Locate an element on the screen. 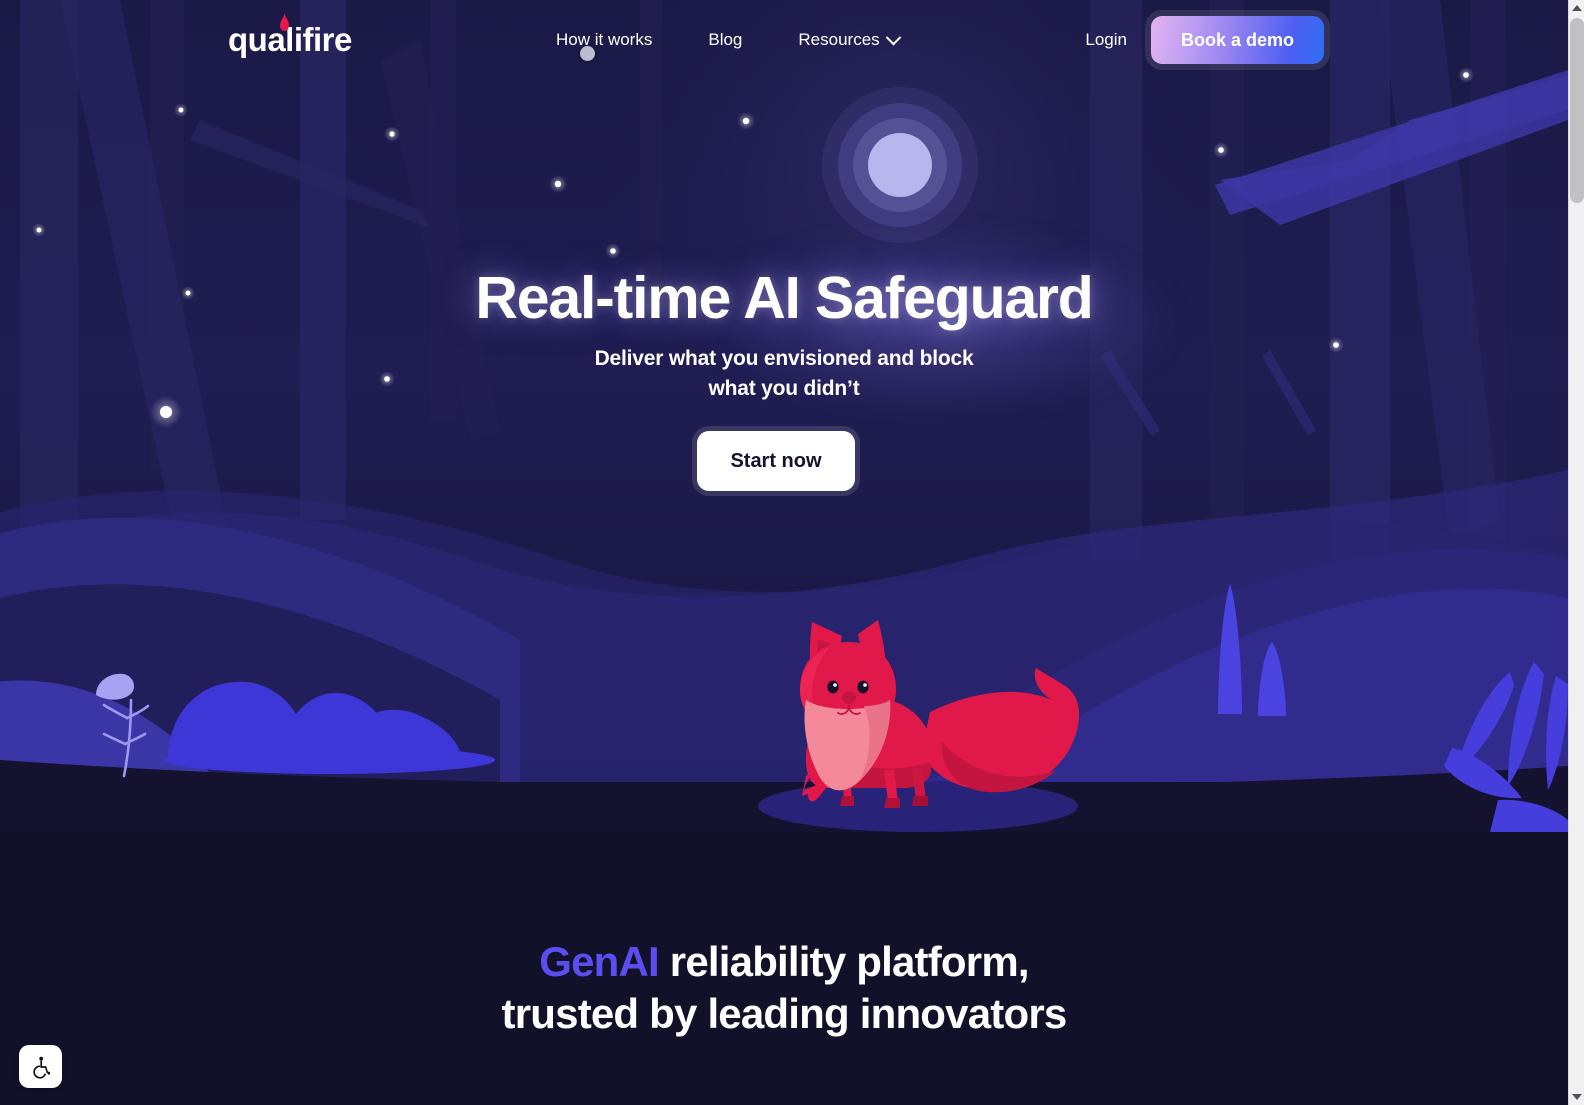 This screenshot has width=1584, height=1105. page-title: Real-time AI Safeguard is located at coordinates (784, 298).